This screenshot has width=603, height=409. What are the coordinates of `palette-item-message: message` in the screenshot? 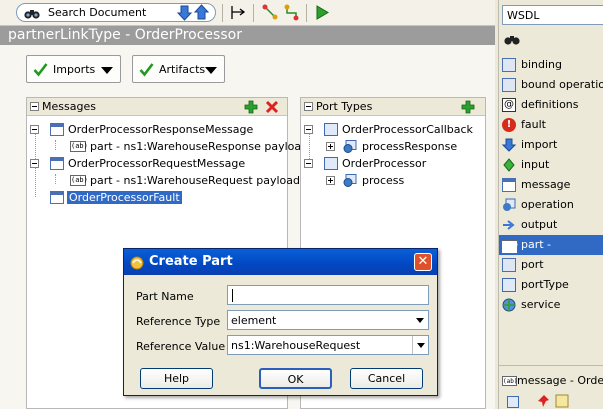 It's located at (551, 185).